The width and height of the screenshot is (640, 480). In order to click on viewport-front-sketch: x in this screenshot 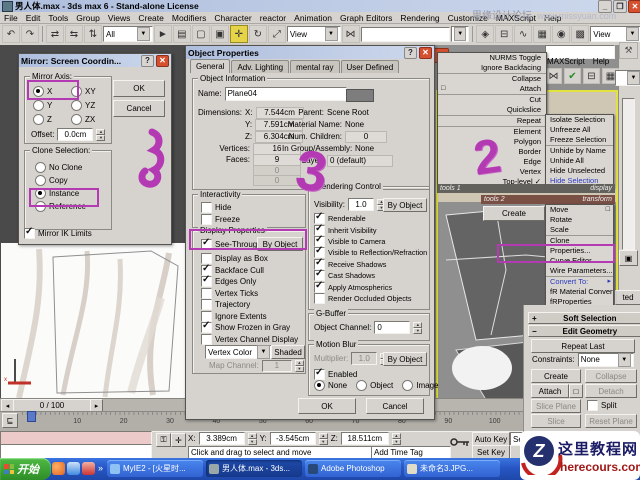, I will do `click(93, 320)`.